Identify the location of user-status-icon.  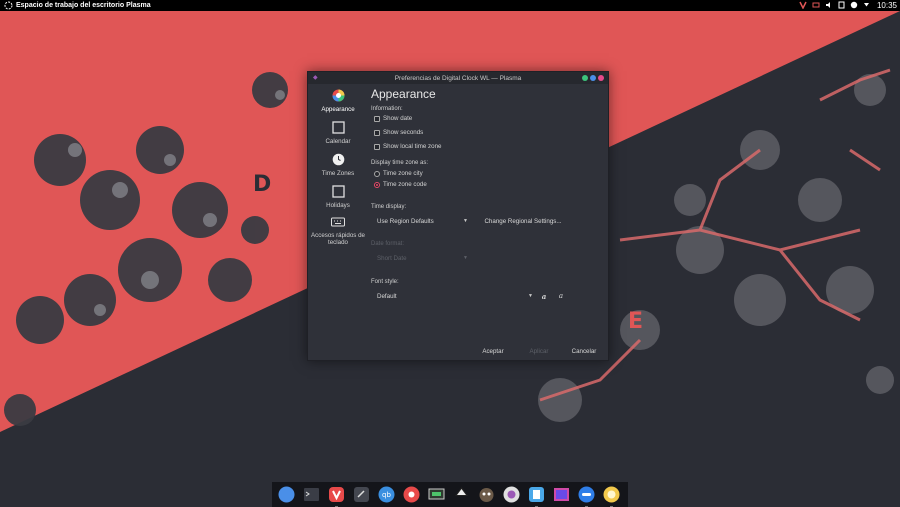
(854, 6).